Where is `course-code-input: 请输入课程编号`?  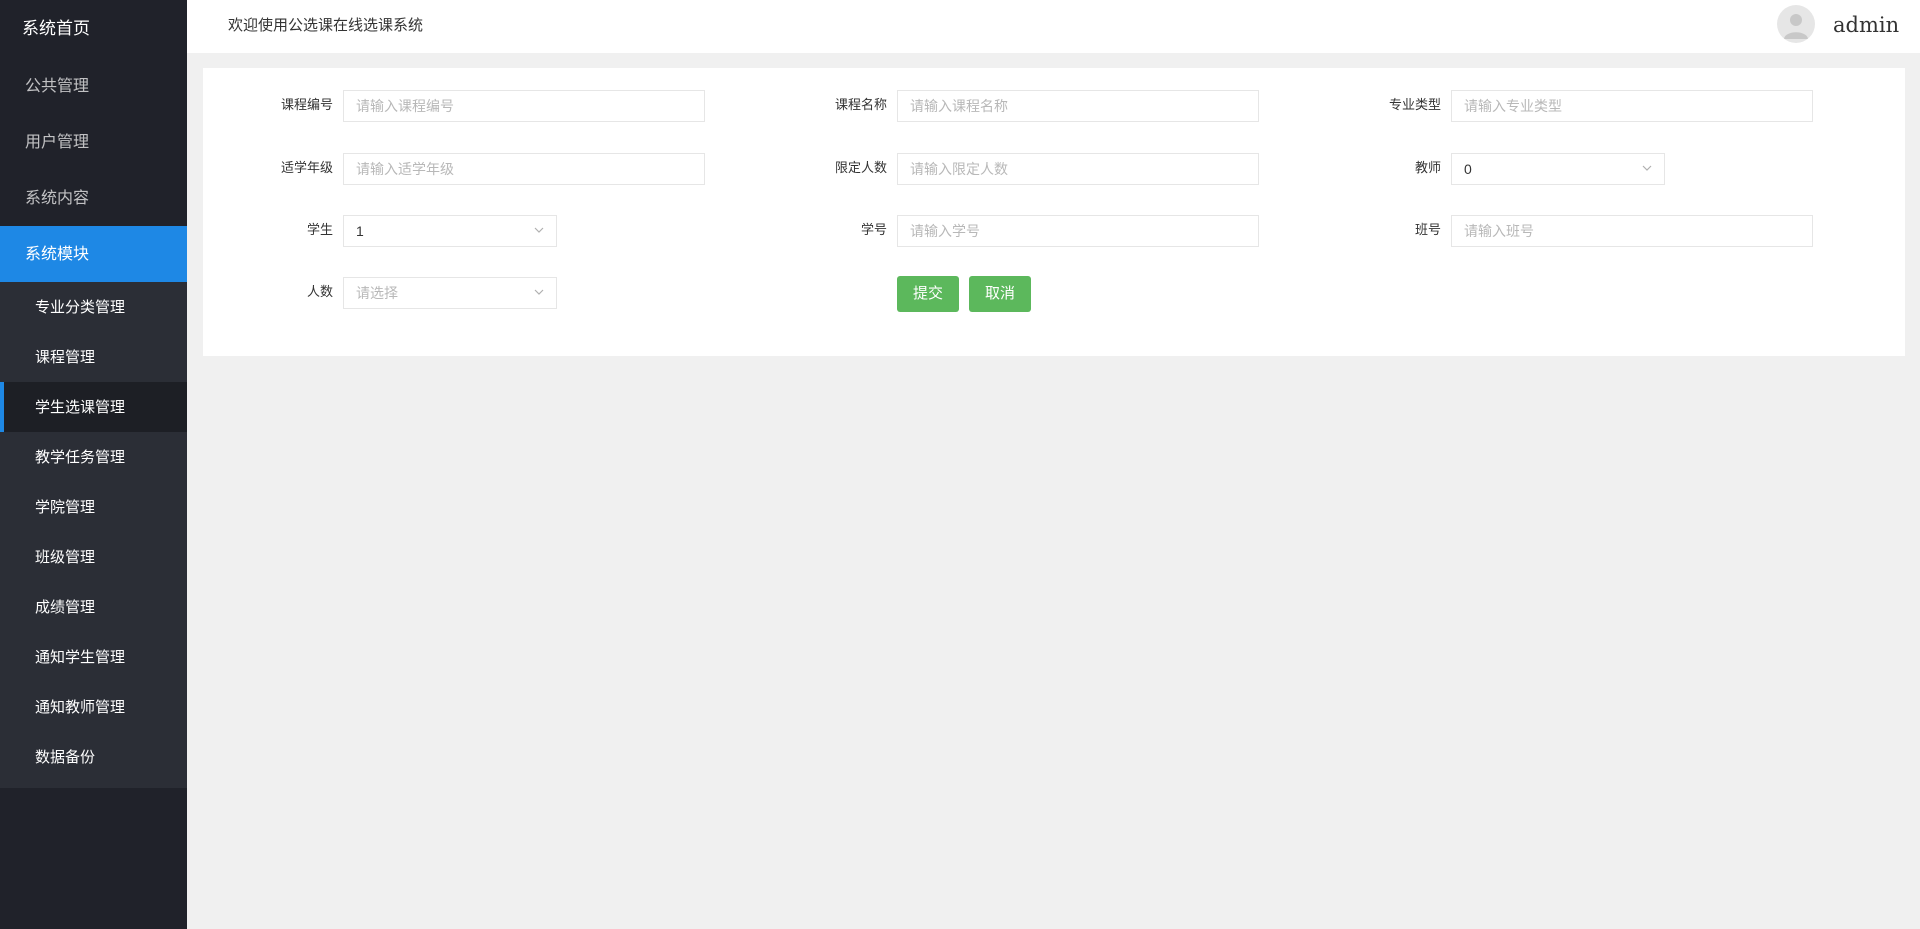 course-code-input: 请输入课程编号 is located at coordinates (524, 106).